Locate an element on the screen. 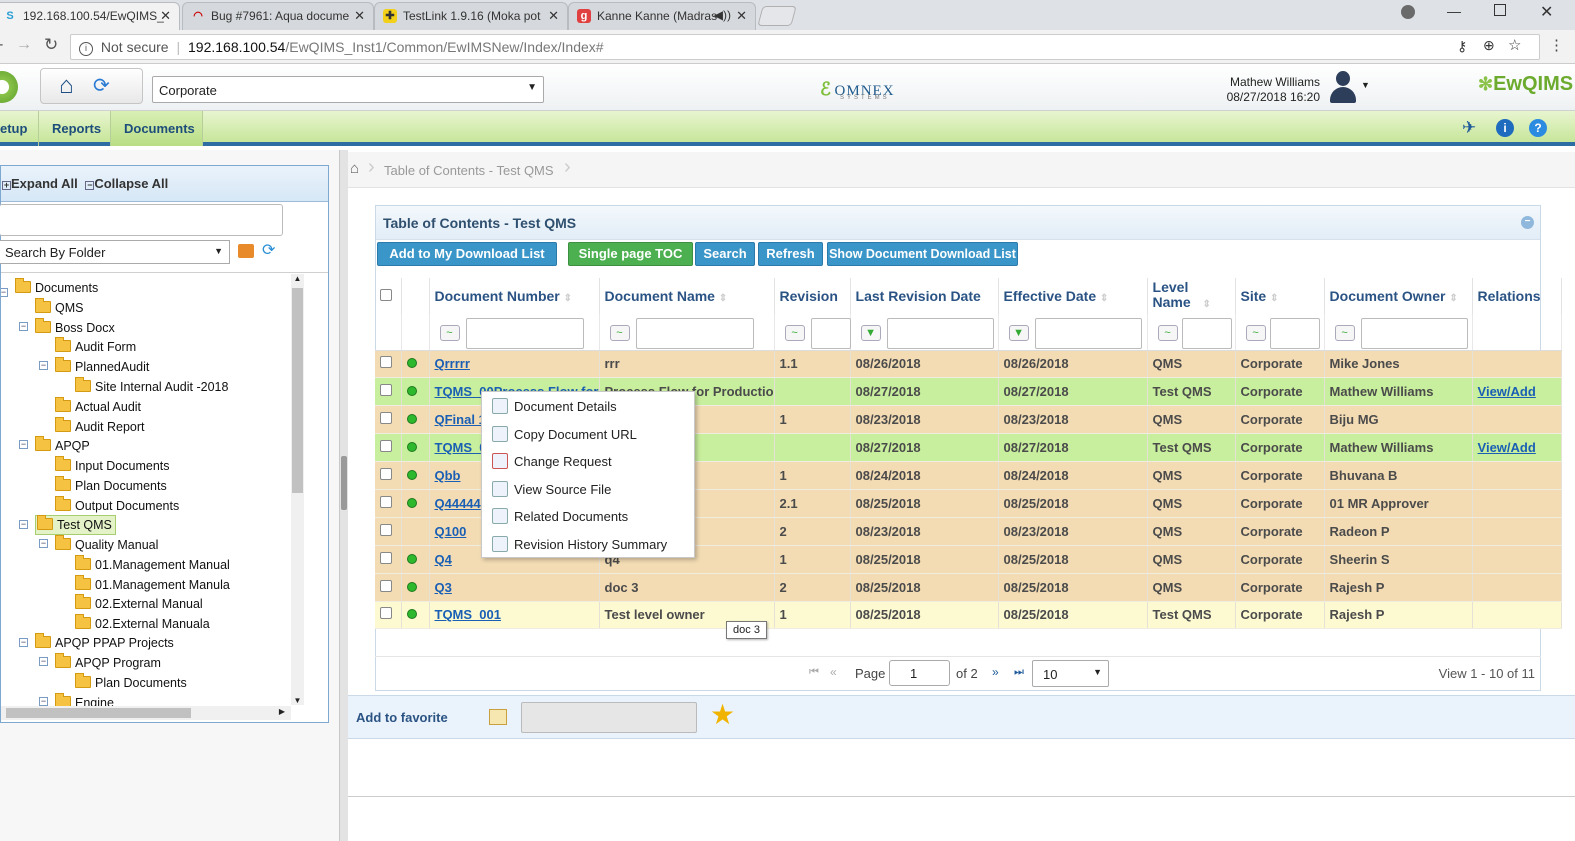 Image resolution: width=1575 pixels, height=841 pixels. site-select: Corporate ▼ is located at coordinates (348, 89).